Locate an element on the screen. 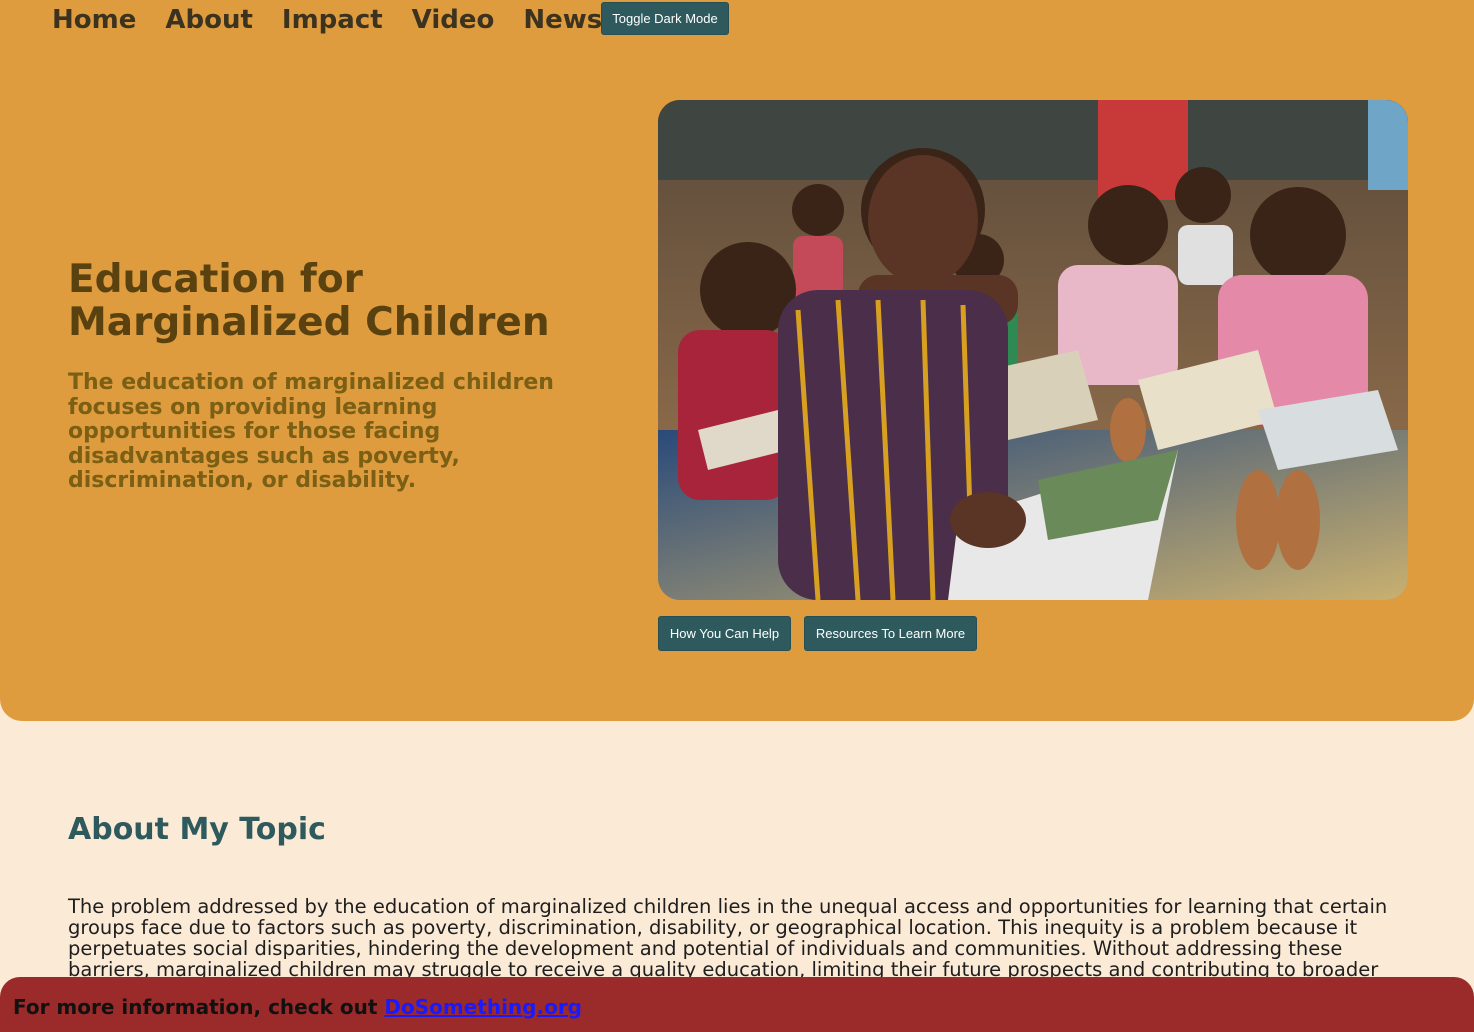 The height and width of the screenshot is (1032, 1474). about-heading: About My Topic is located at coordinates (197, 829).